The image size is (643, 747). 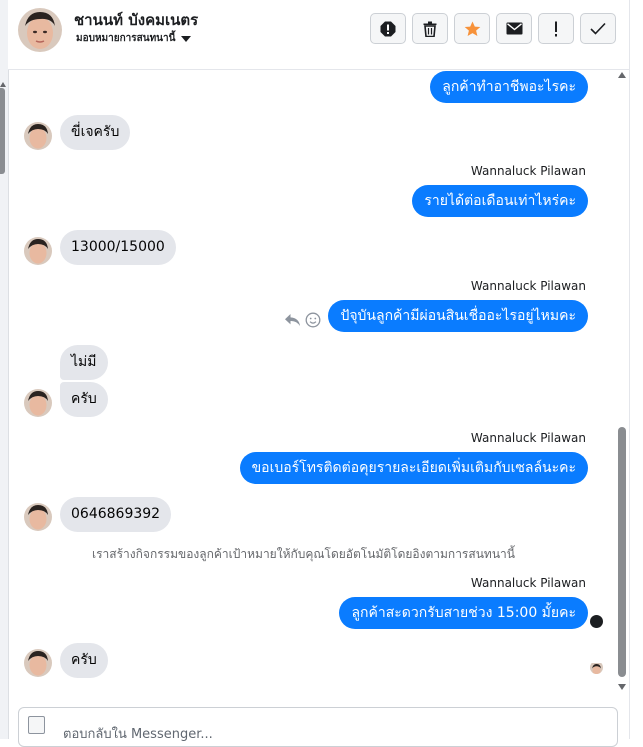 What do you see at coordinates (302, 320) in the screenshot?
I see `message-actions` at bounding box center [302, 320].